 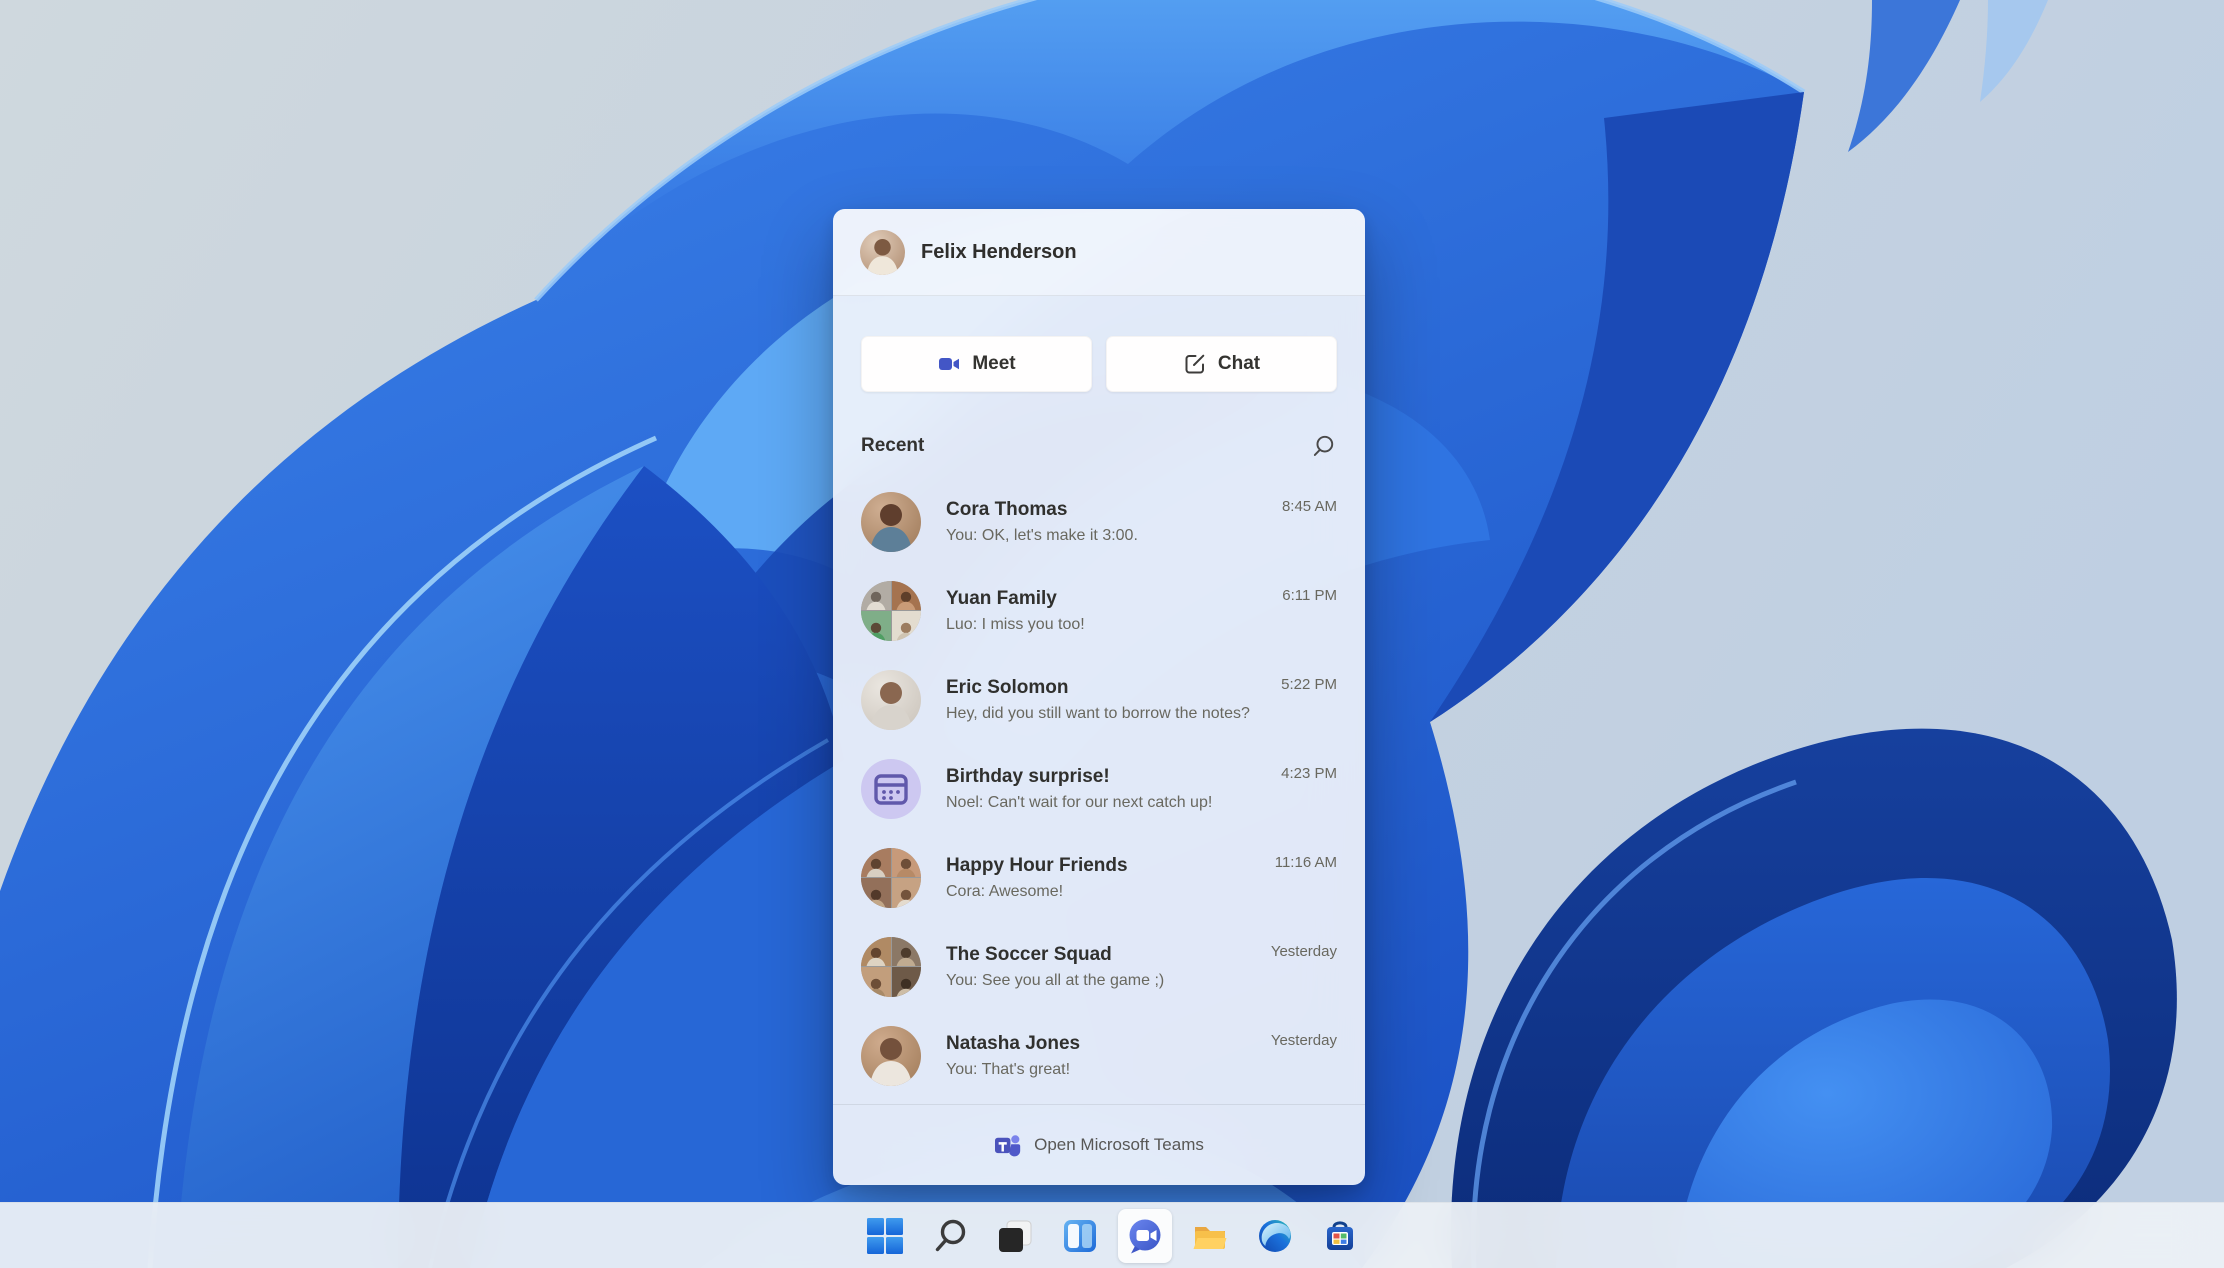 What do you see at coordinates (1079, 802) in the screenshot?
I see `conversation-message: Noel: Can't wait for our next catch up!` at bounding box center [1079, 802].